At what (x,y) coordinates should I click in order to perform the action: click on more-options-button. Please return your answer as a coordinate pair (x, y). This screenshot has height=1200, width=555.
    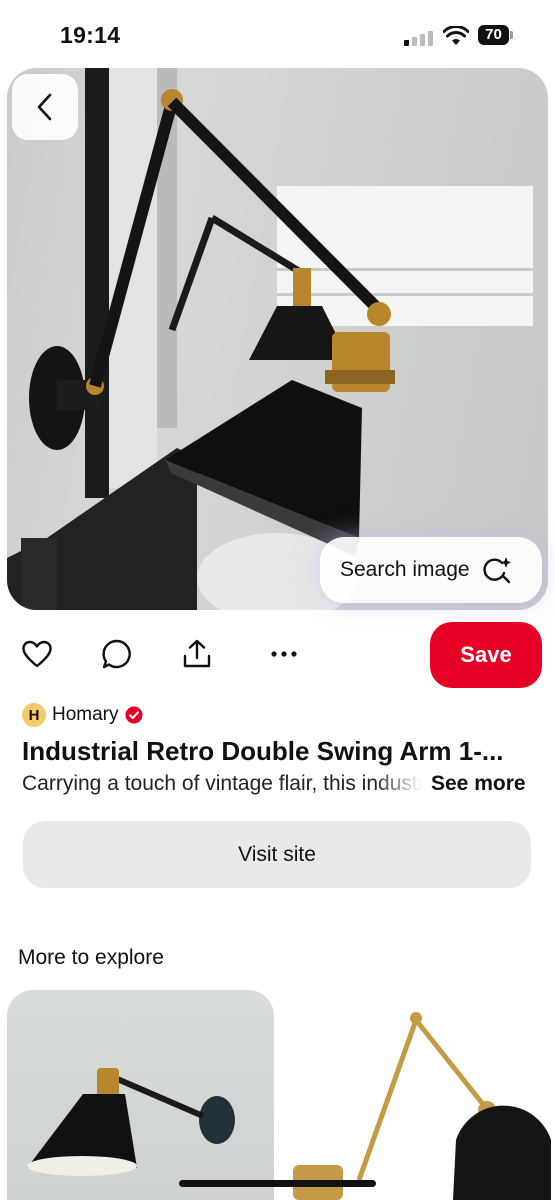
    Looking at the image, I should click on (284, 654).